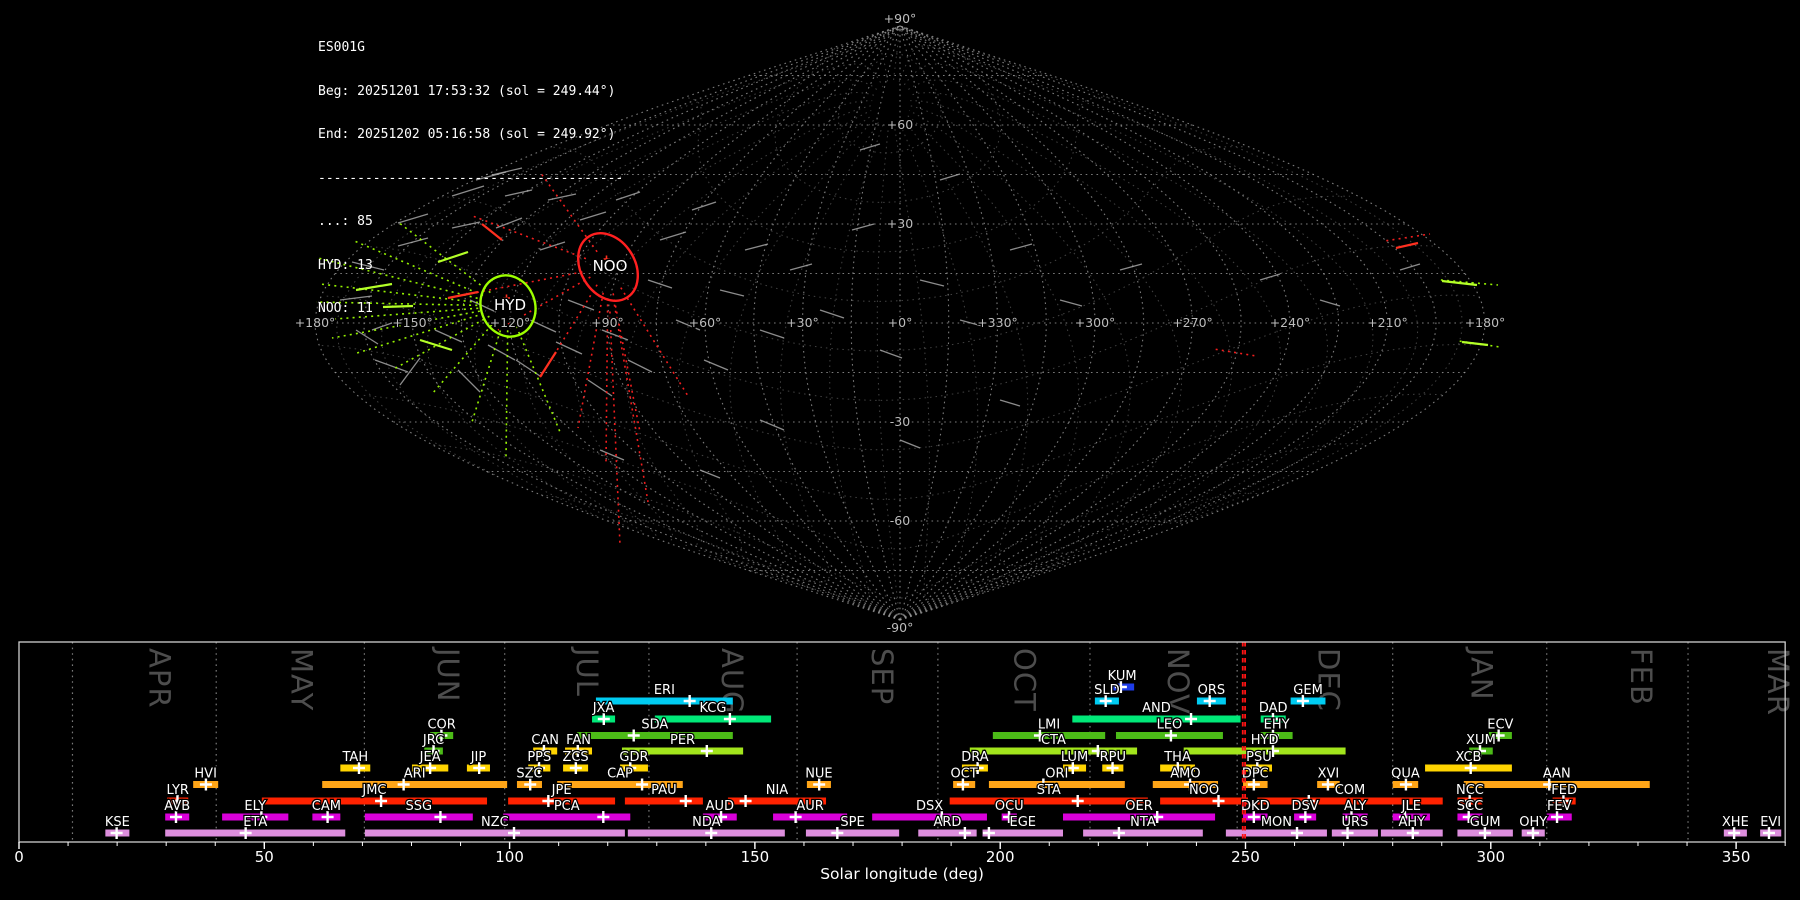  I want to click on svg-text: GUM, so click(1485, 822).